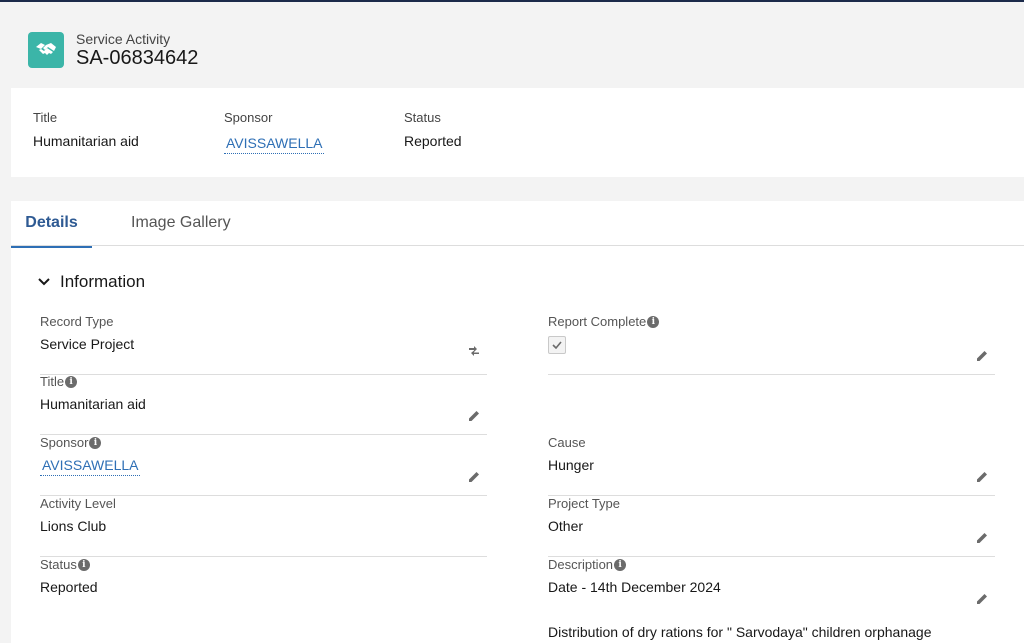 This screenshot has width=1024, height=643. I want to click on highlight-sponsor: Sponsor AVISSAWELLA, so click(274, 132).